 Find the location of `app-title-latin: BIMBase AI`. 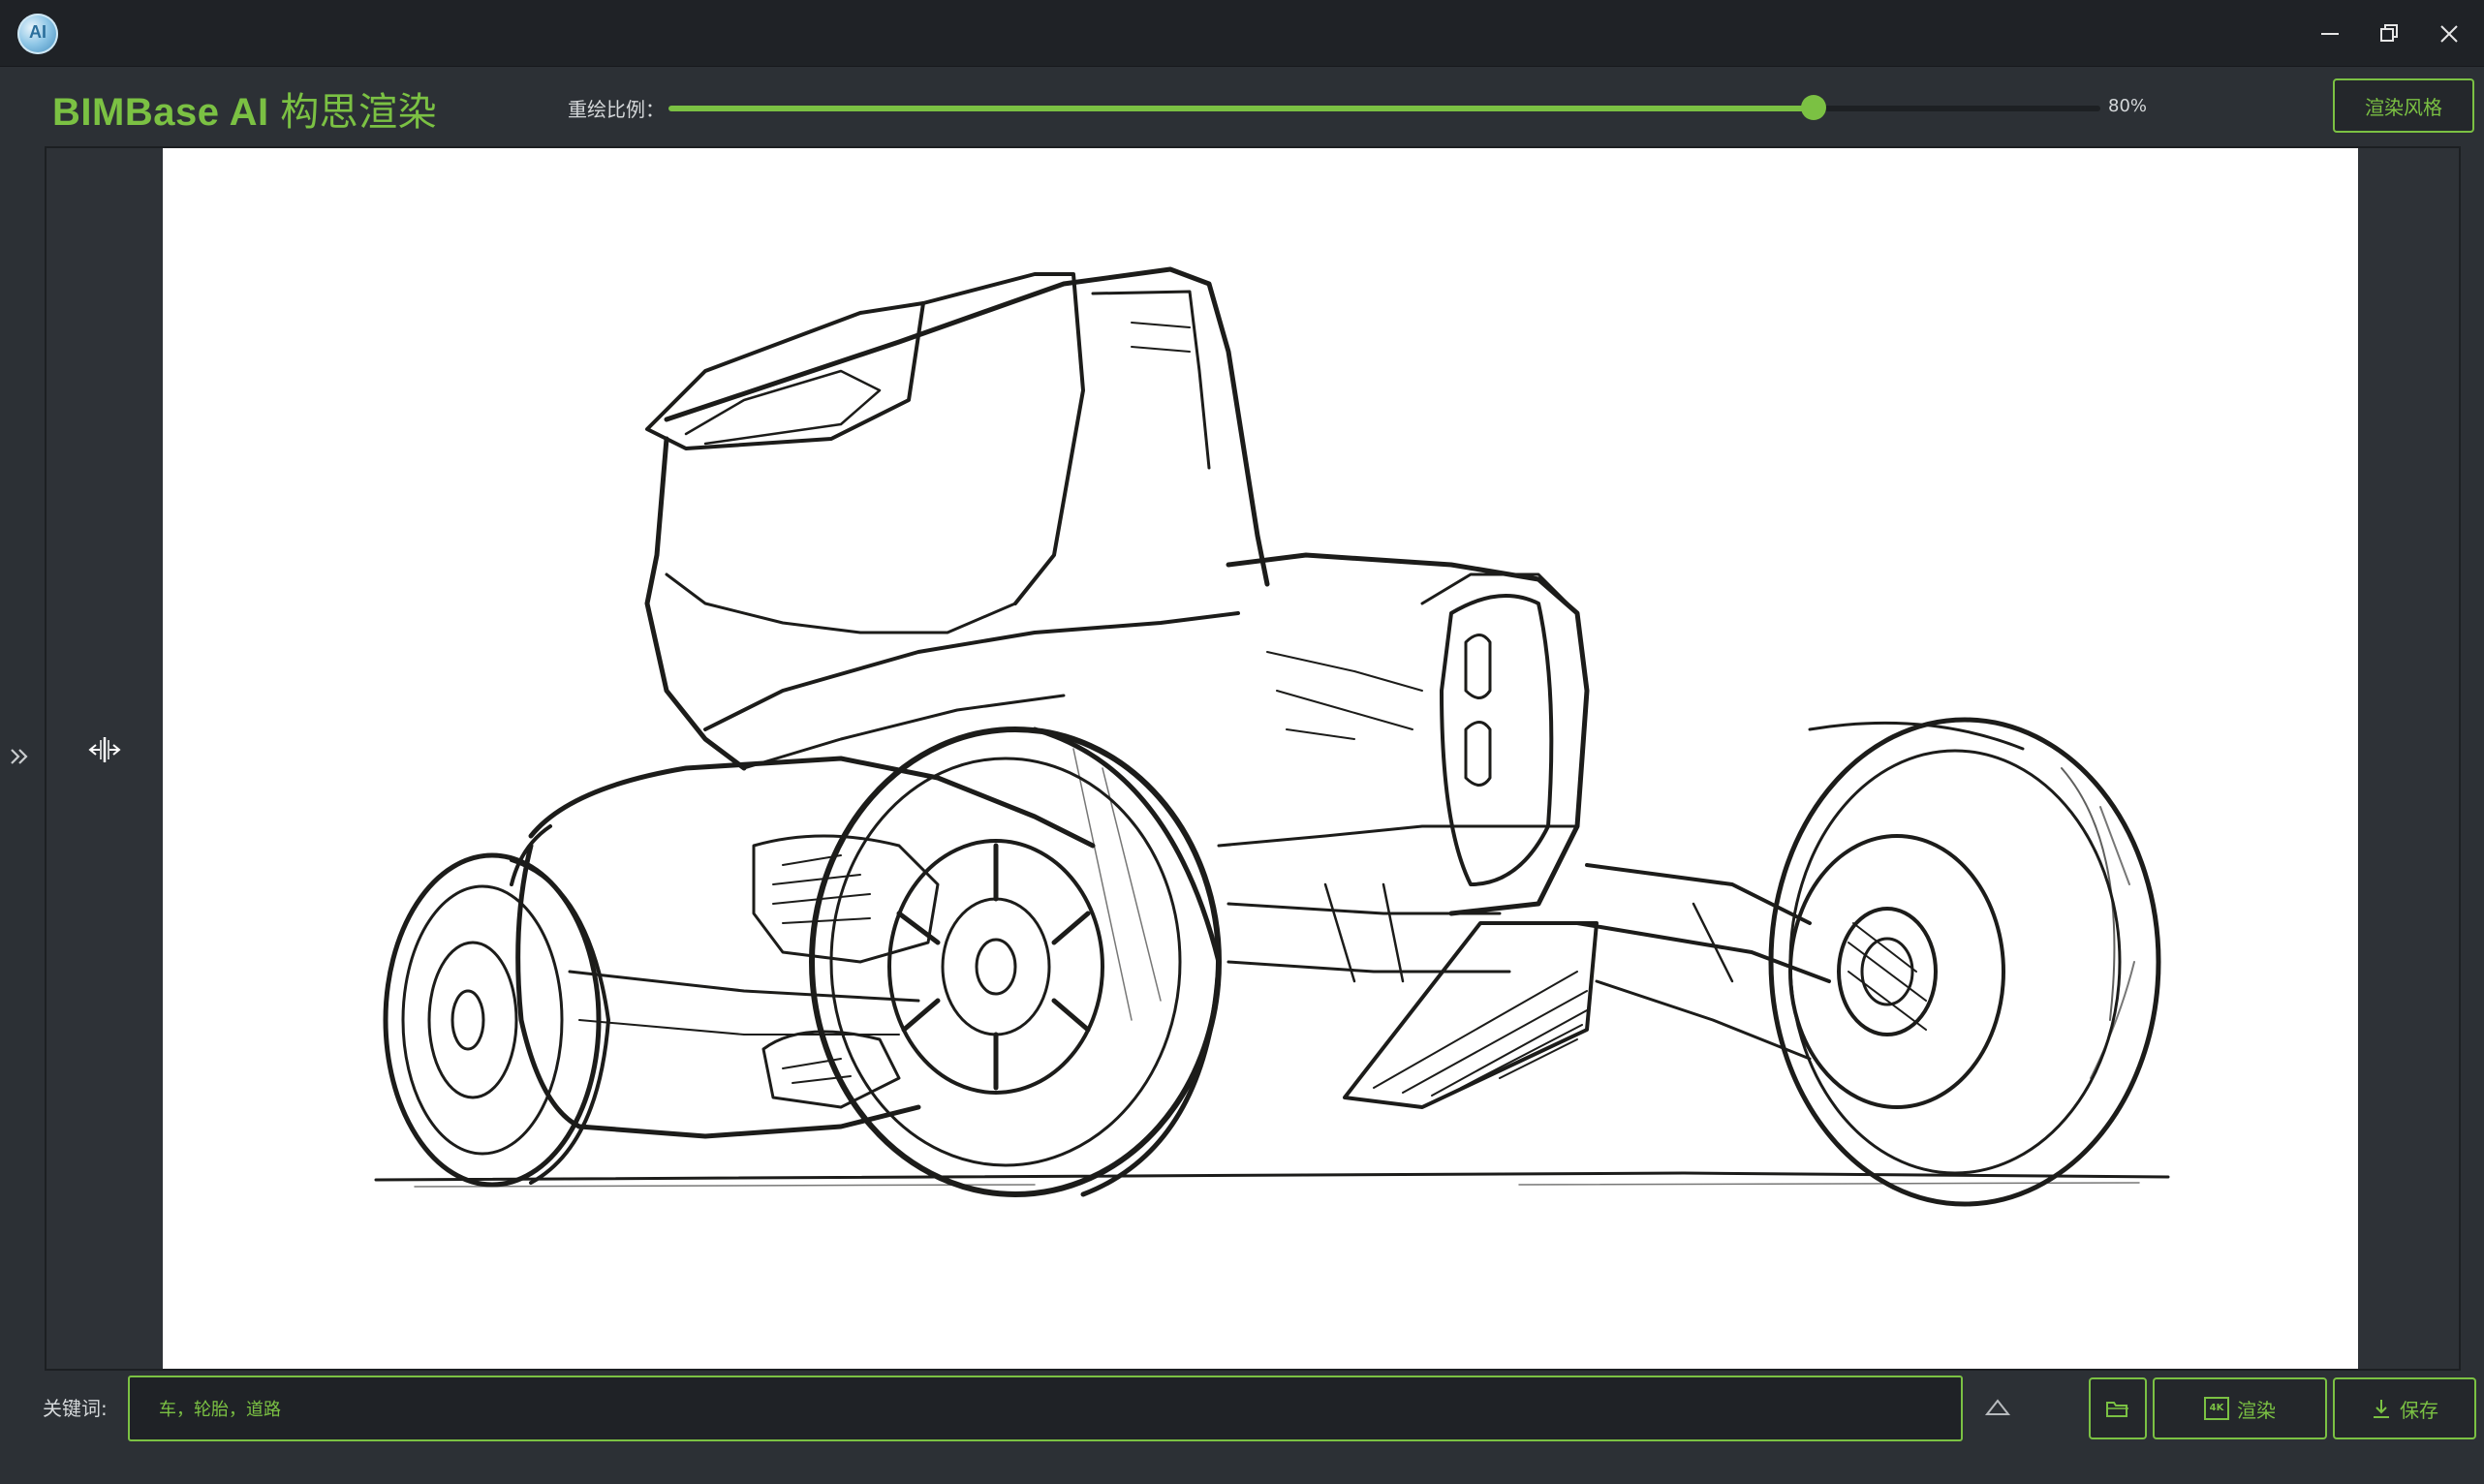

app-title-latin: BIMBase AI is located at coordinates (166, 112).